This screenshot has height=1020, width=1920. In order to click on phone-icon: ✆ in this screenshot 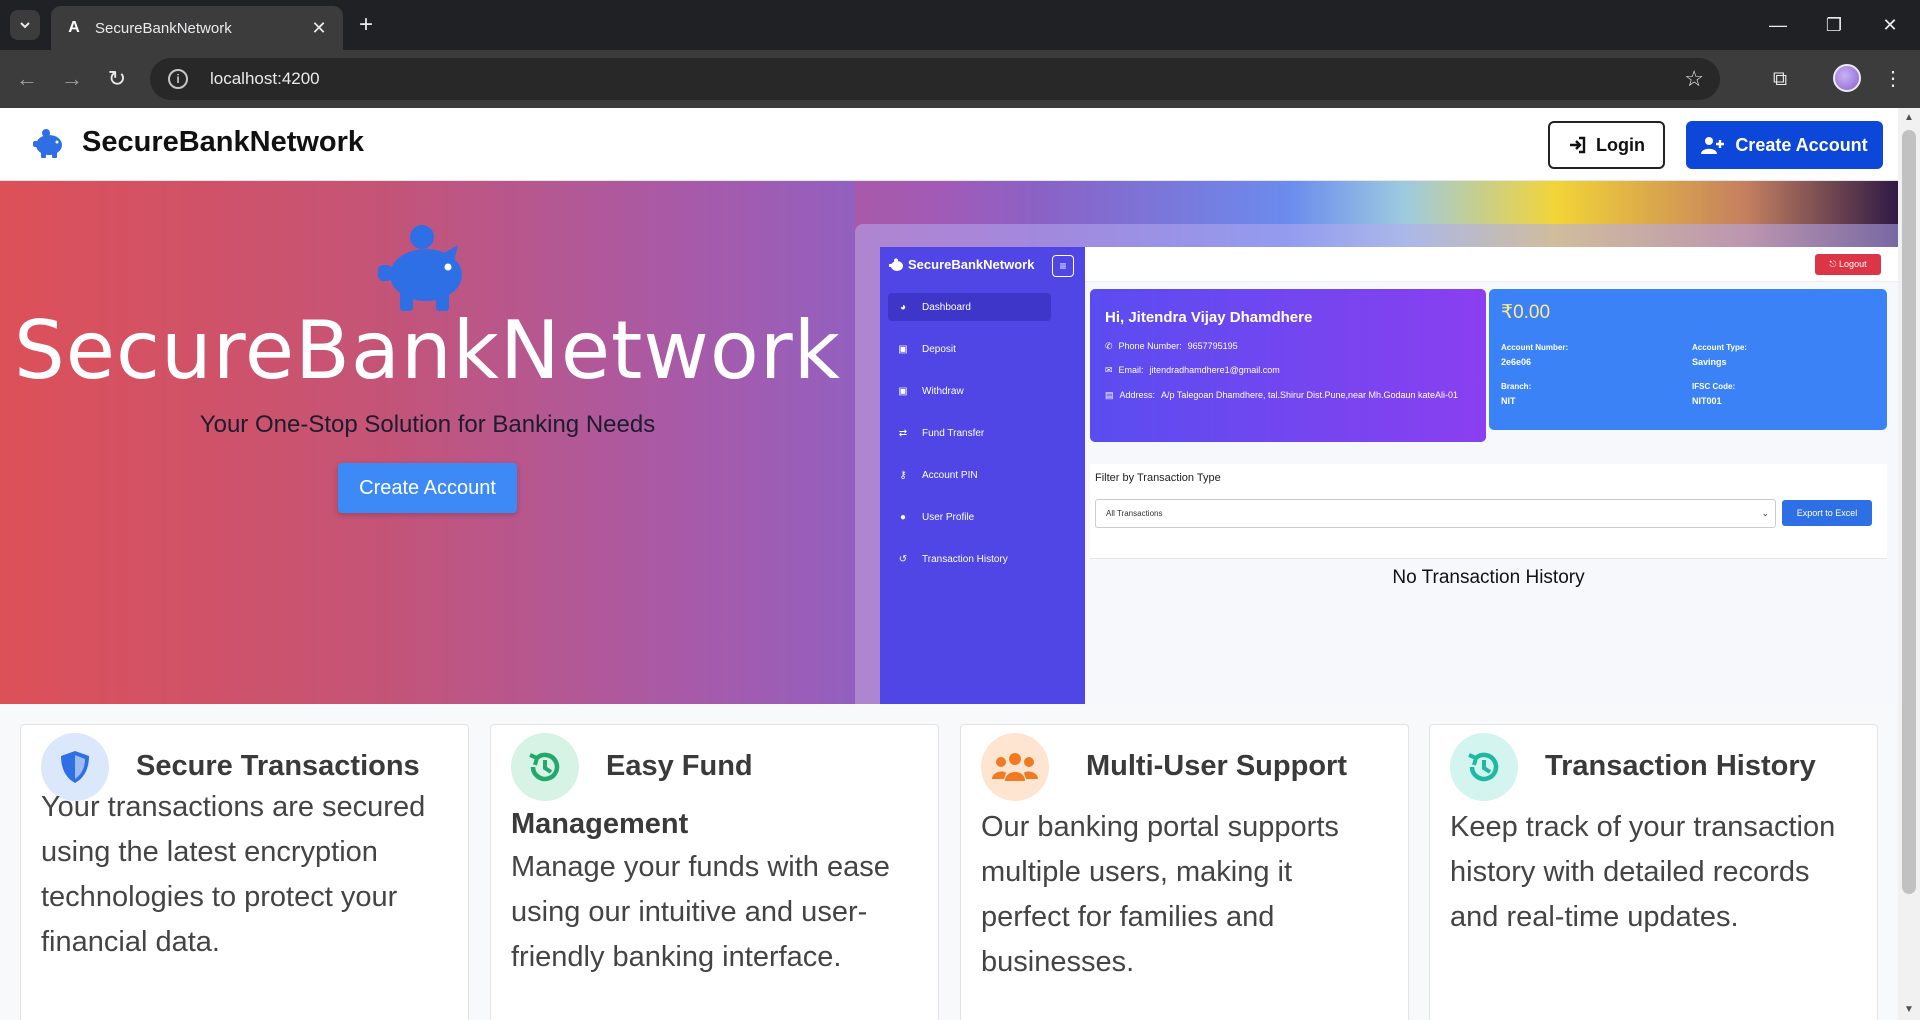, I will do `click(1109, 346)`.